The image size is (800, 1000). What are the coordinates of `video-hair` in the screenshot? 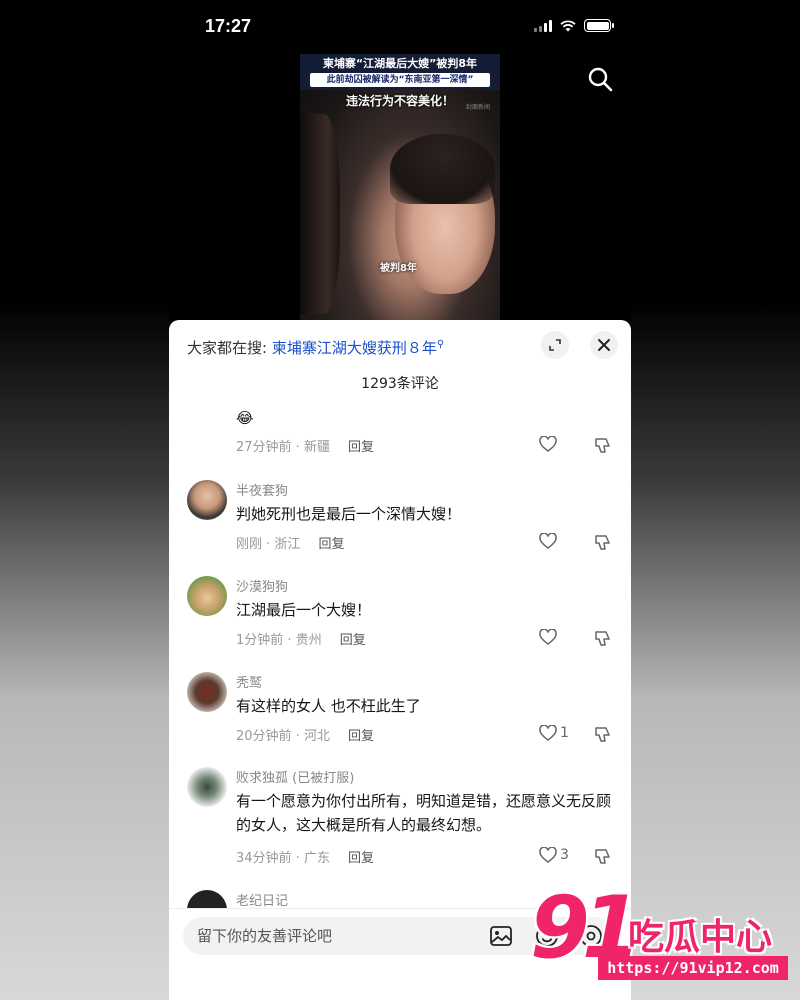 It's located at (442, 169).